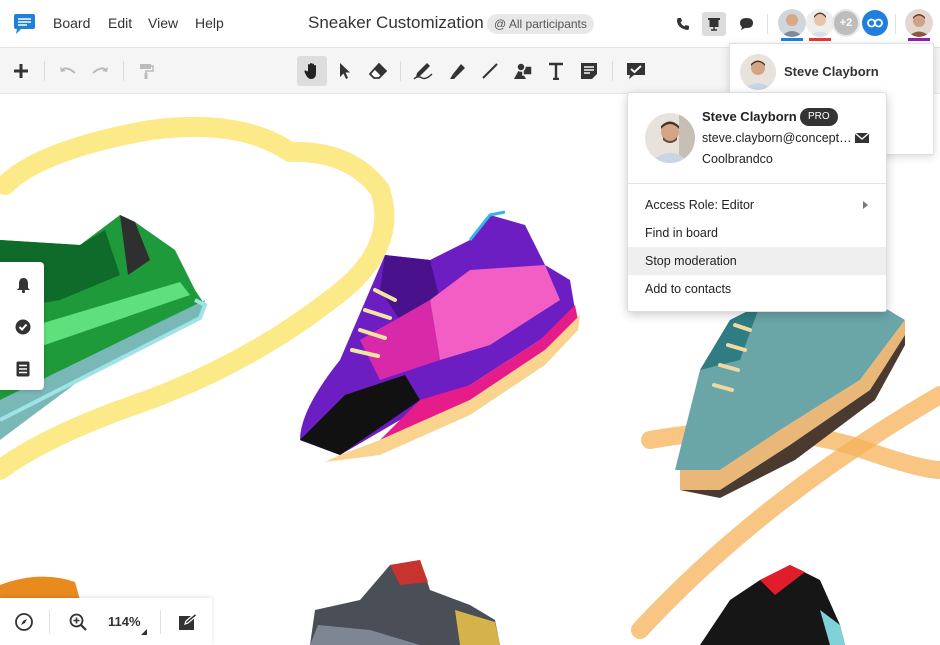 Image resolution: width=940 pixels, height=645 pixels. Describe the element at coordinates (757, 233) in the screenshot. I see `menu-find-in-board: Find in board` at that location.